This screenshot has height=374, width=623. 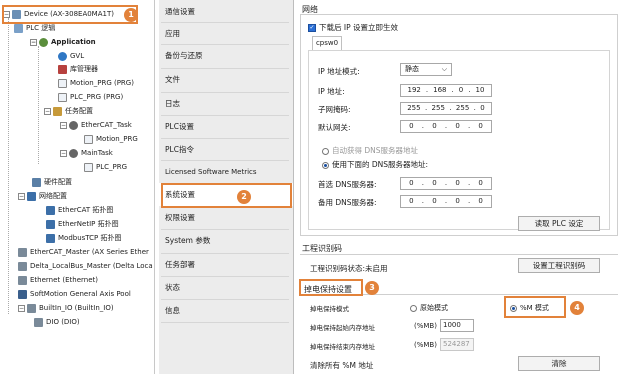 What do you see at coordinates (96, 125) in the screenshot?
I see `tree-ethercat-task: − EtherCAT_Task` at bounding box center [96, 125].